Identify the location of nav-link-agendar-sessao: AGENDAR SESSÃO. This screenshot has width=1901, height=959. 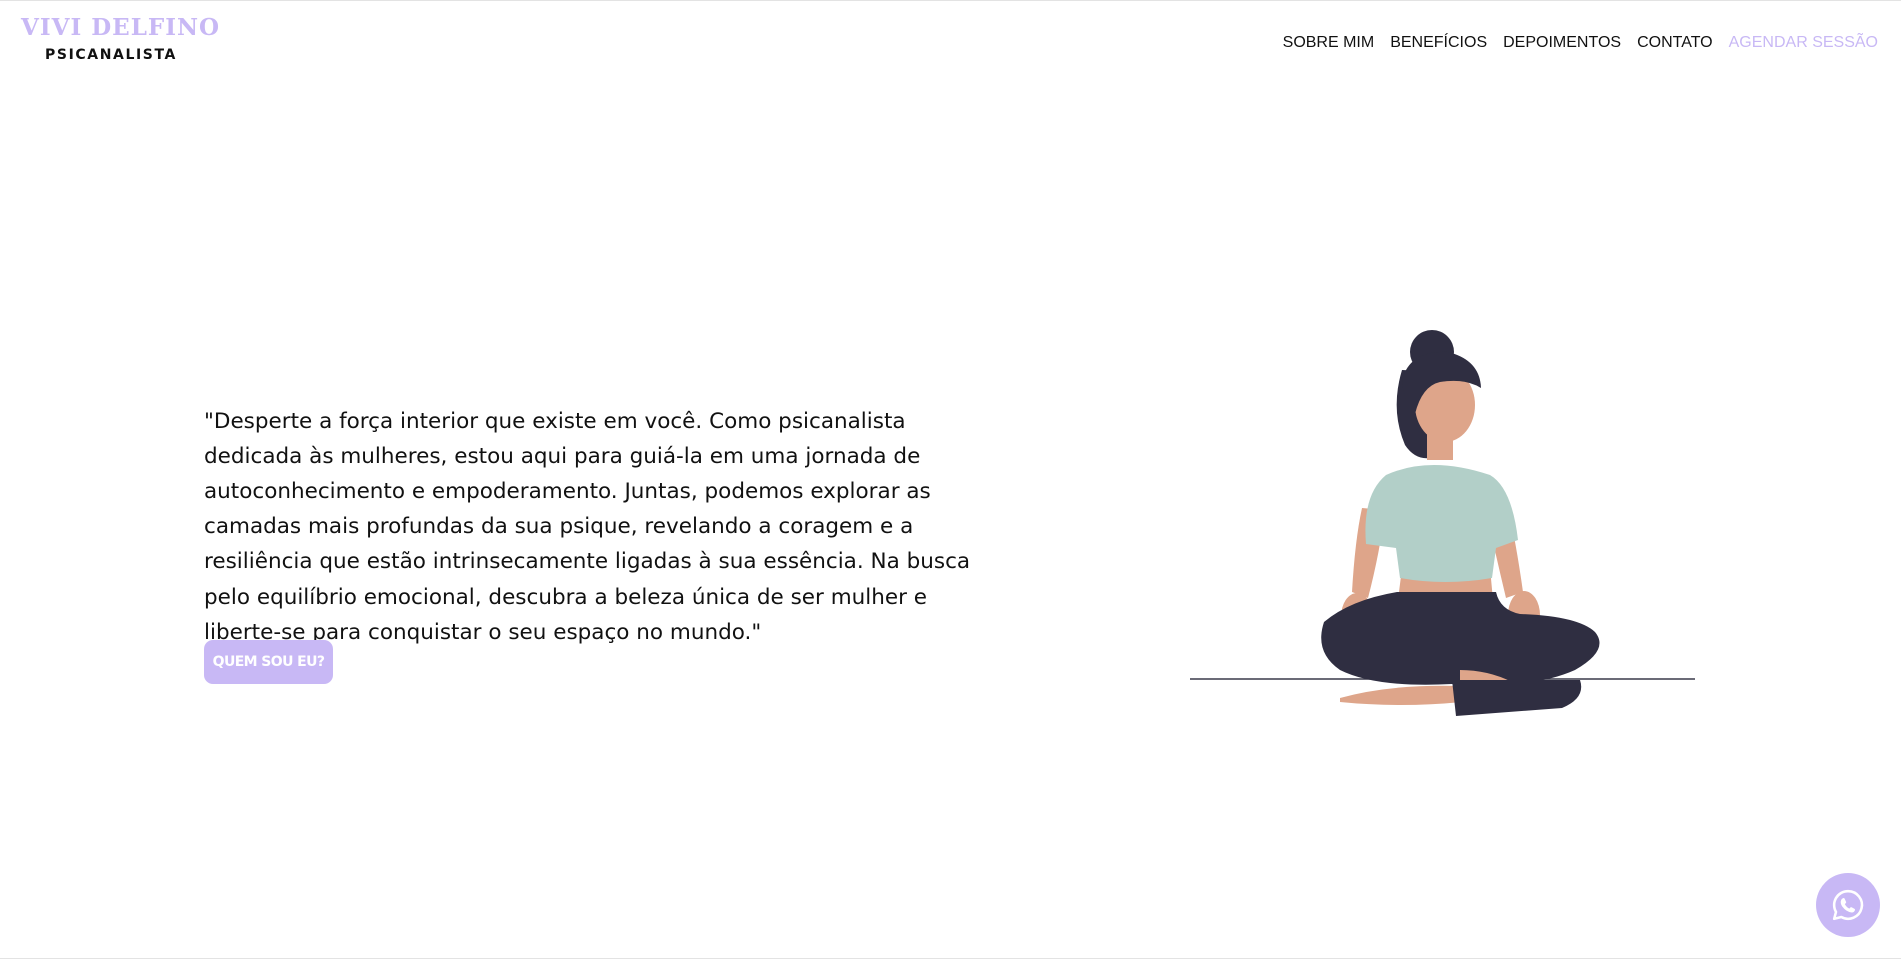
(1803, 43).